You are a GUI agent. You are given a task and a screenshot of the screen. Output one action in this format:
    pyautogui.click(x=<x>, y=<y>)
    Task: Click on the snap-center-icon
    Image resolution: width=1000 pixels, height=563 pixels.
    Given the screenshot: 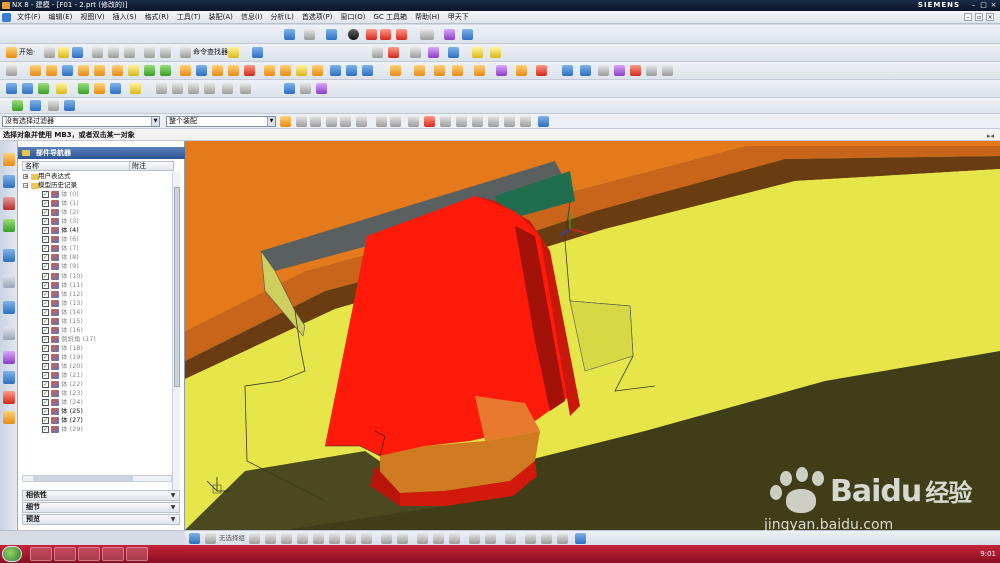 What is the action you would take?
    pyautogui.click(x=477, y=121)
    